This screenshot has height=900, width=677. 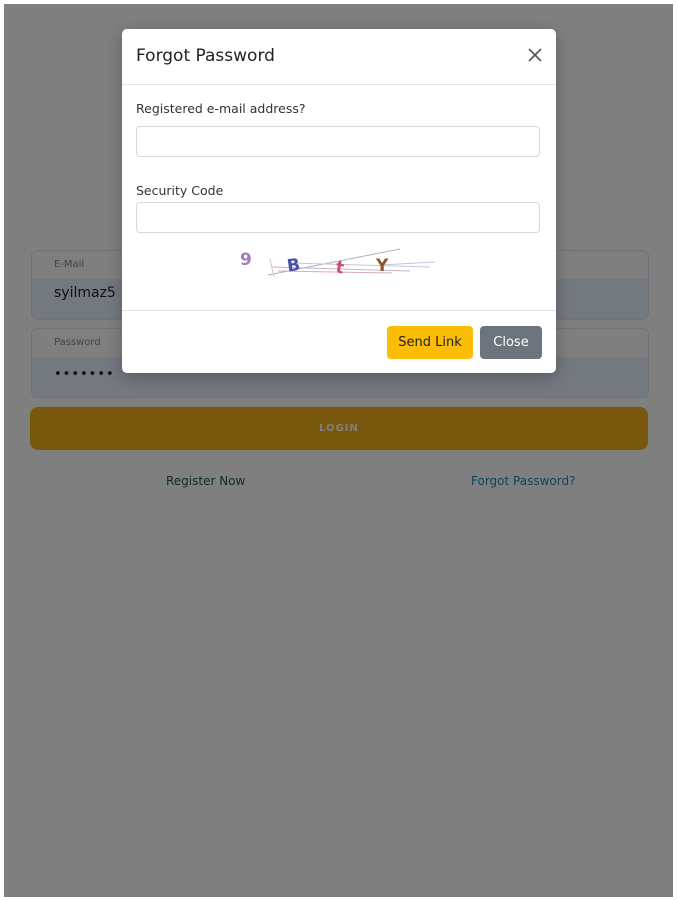 What do you see at coordinates (221, 108) in the screenshot?
I see `registered-email-label: Registered e-mail address?` at bounding box center [221, 108].